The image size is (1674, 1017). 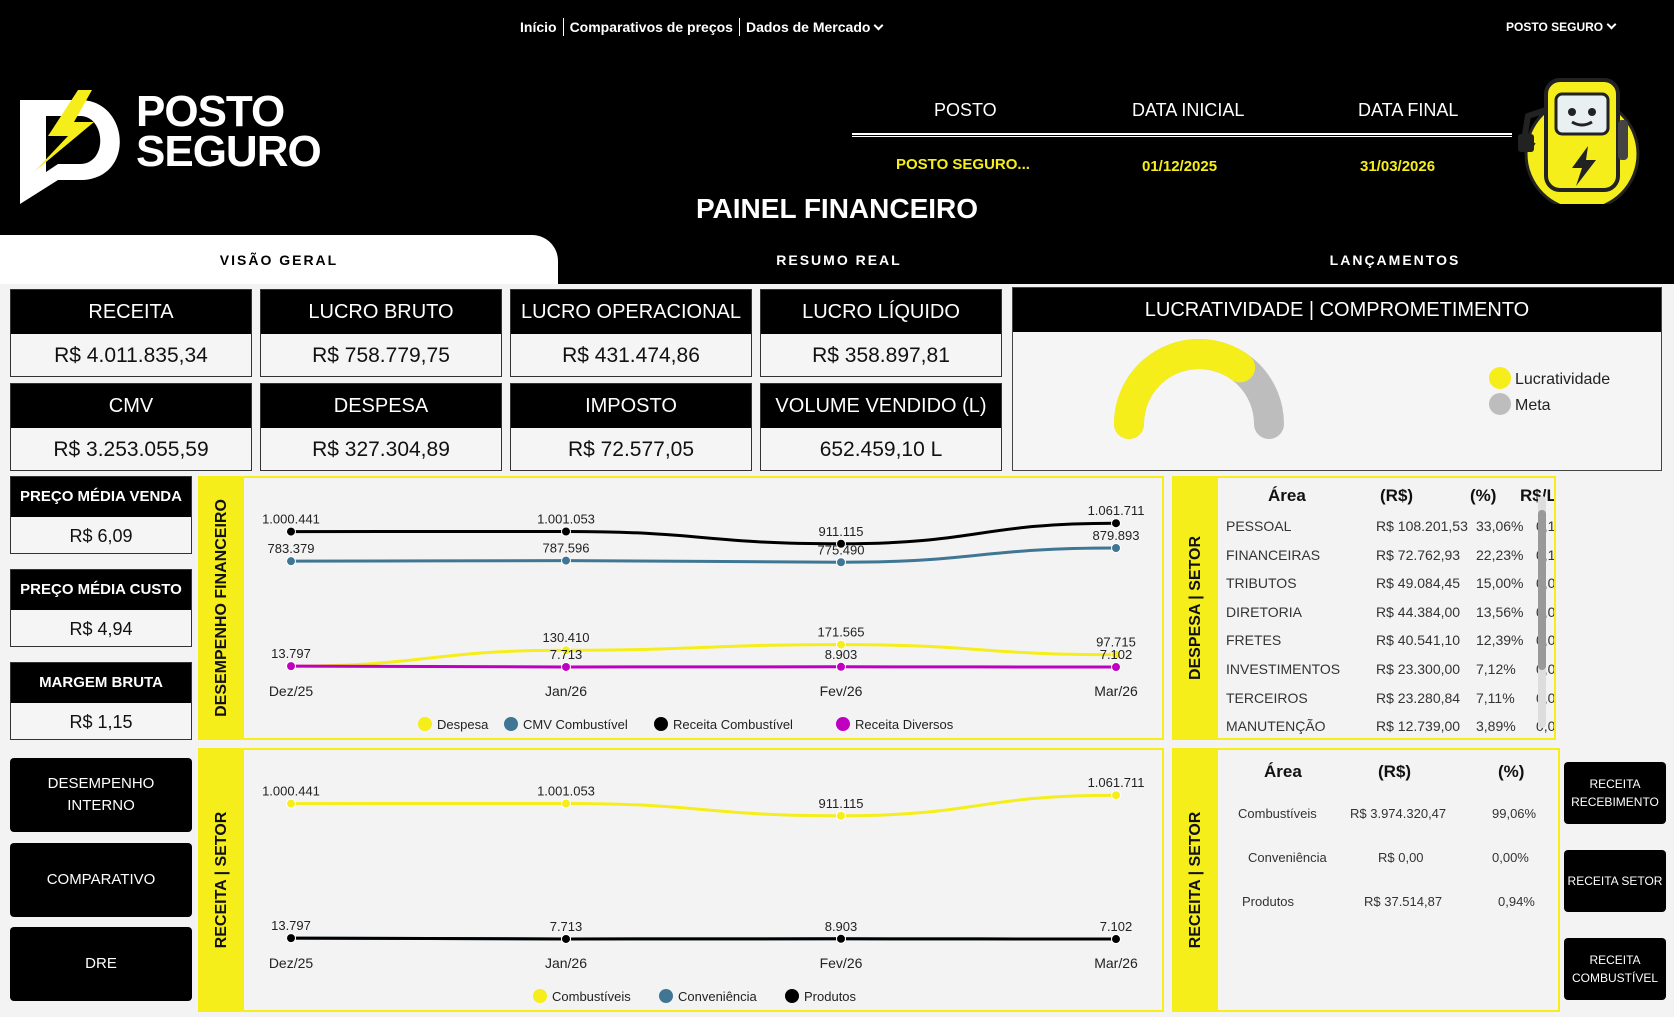 What do you see at coordinates (566, 926) in the screenshot?
I see `data-label: 7.713` at bounding box center [566, 926].